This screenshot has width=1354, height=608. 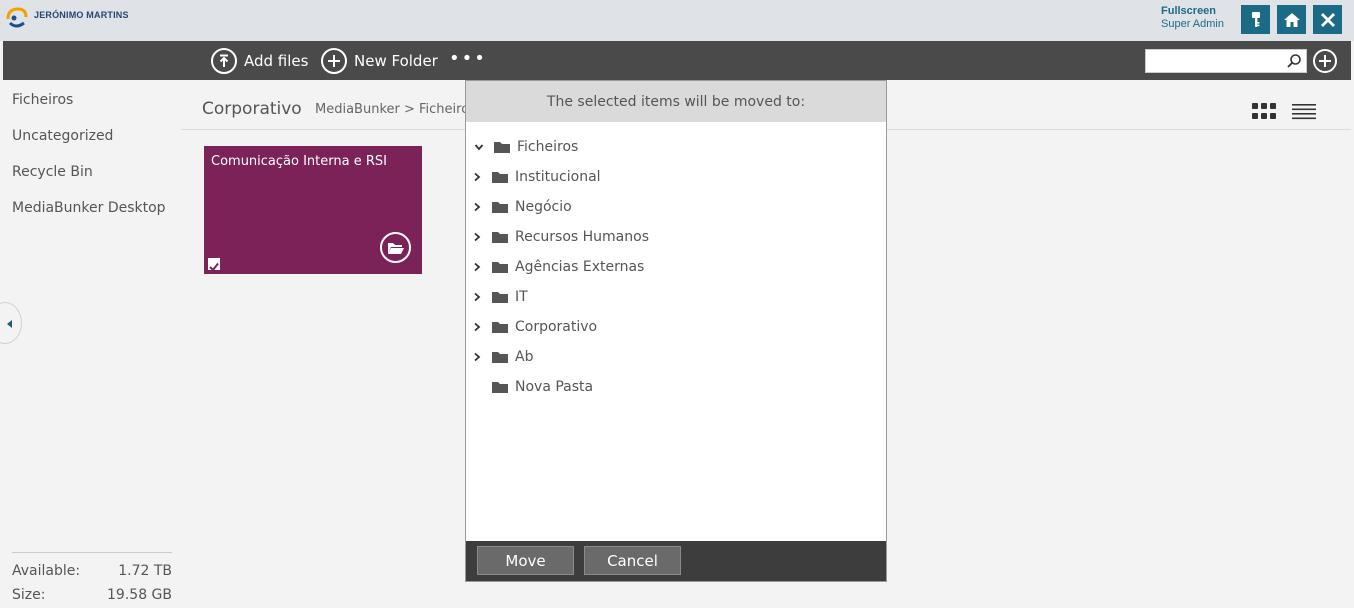 What do you see at coordinates (468, 59) in the screenshot?
I see `more-options-button: •••` at bounding box center [468, 59].